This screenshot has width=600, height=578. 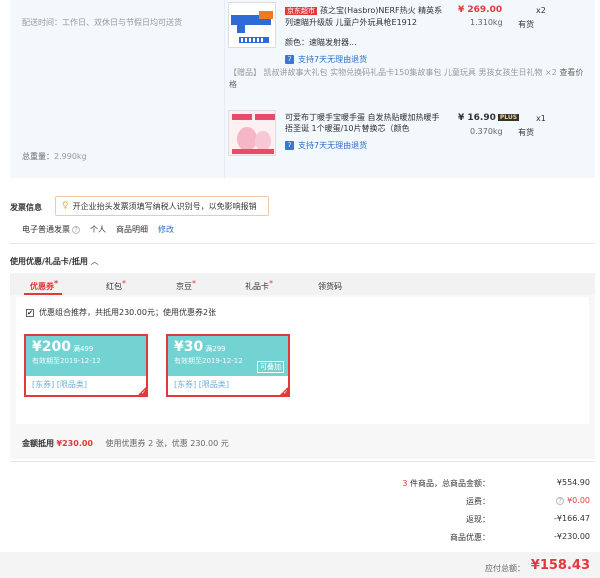 What do you see at coordinates (259, 285) in the screenshot?
I see `tab-gift-card: 礼品卡*` at bounding box center [259, 285].